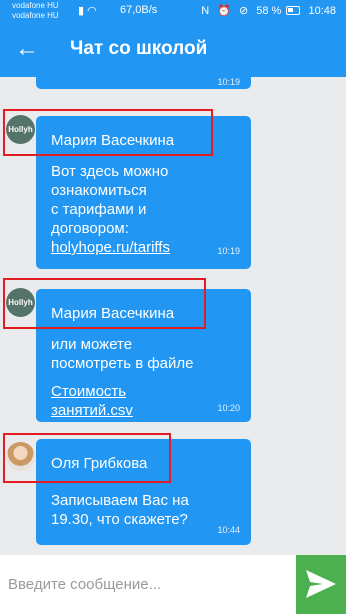 The width and height of the screenshot is (346, 614). I want to click on message-line: ознакомиться, so click(99, 190).